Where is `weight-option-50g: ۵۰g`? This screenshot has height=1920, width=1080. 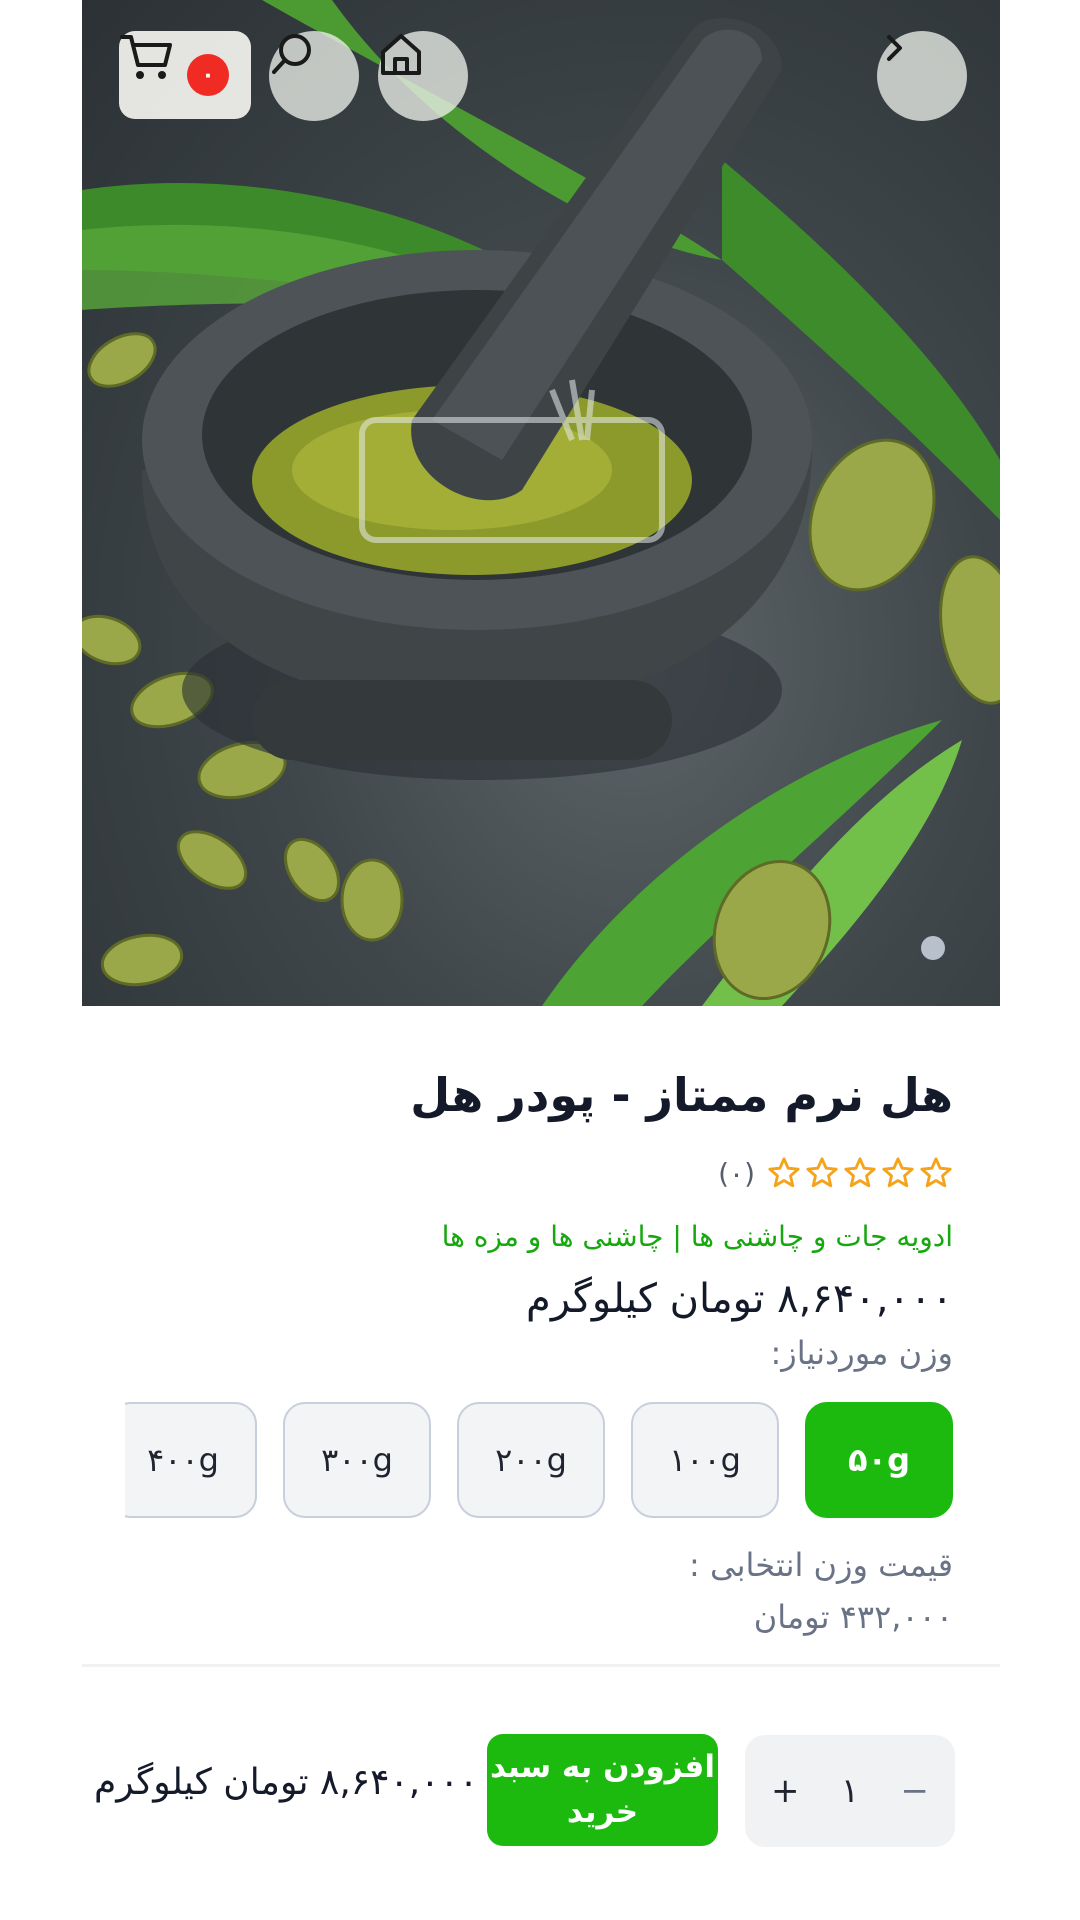
weight-option-50g: ۵۰g is located at coordinates (879, 1460).